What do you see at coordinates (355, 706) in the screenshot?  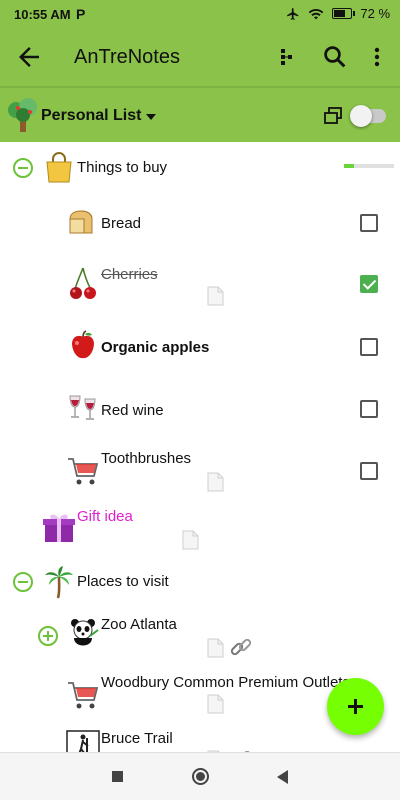 I see `add-item-fab-button` at bounding box center [355, 706].